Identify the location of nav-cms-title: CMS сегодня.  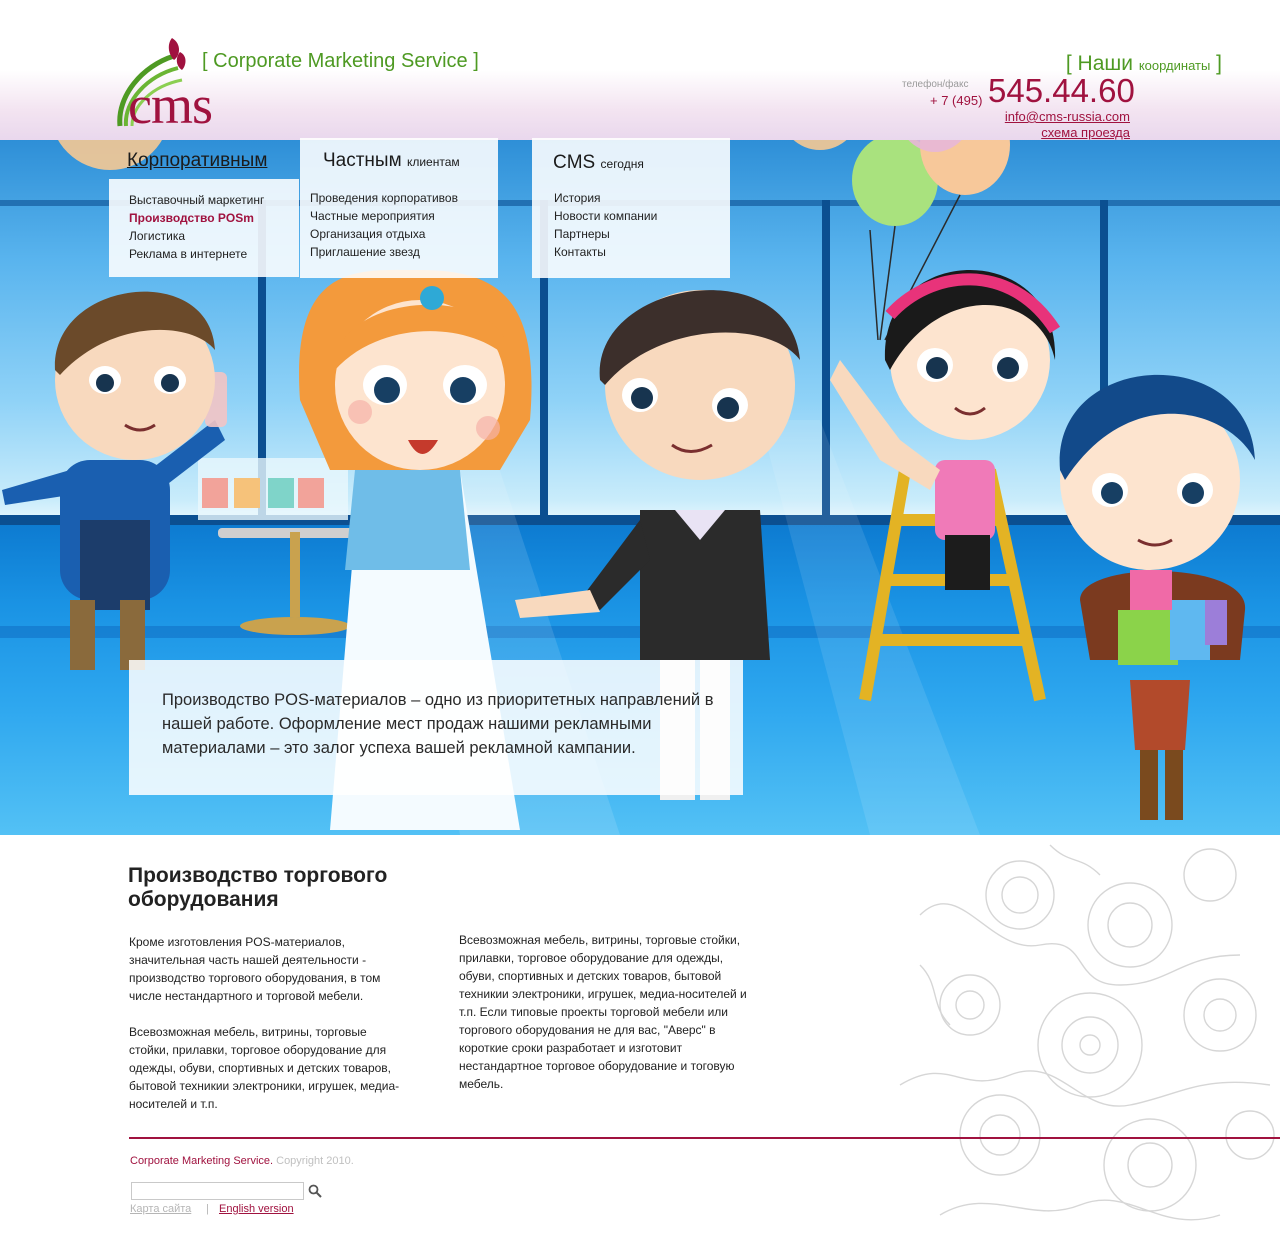
(598, 163).